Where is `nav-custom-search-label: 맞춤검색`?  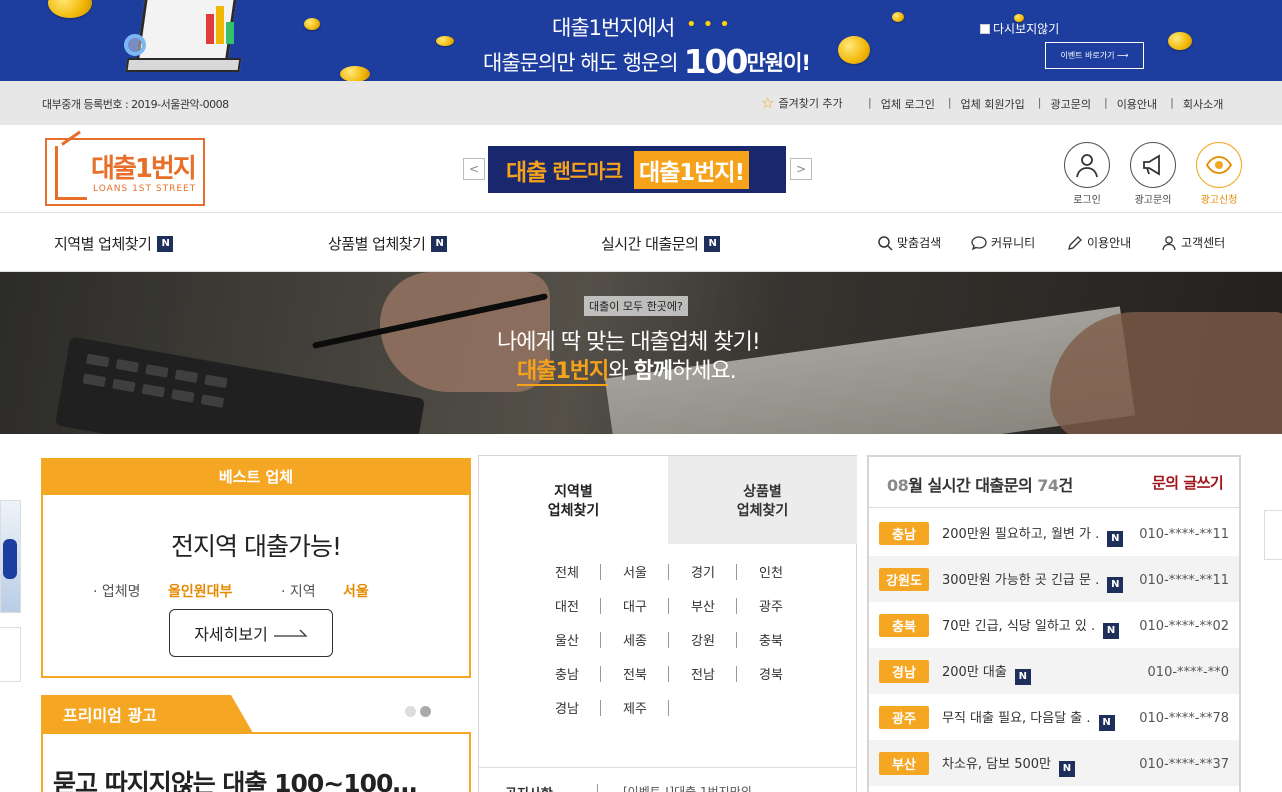 nav-custom-search-label: 맞춤검색 is located at coordinates (919, 243).